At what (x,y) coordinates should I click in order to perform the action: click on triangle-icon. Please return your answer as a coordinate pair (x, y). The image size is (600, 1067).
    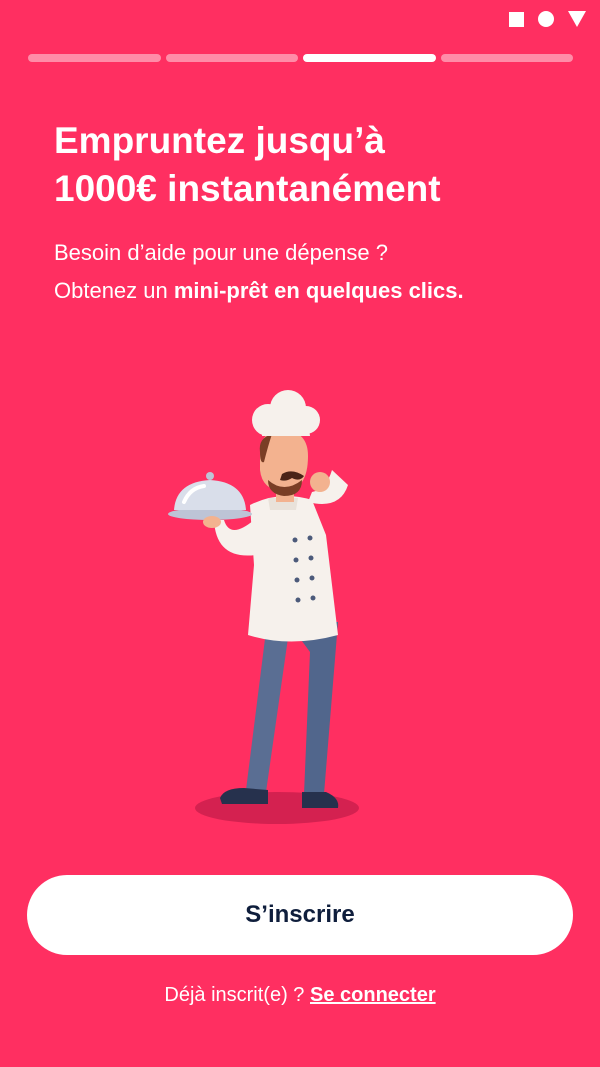
    Looking at the image, I should click on (577, 19).